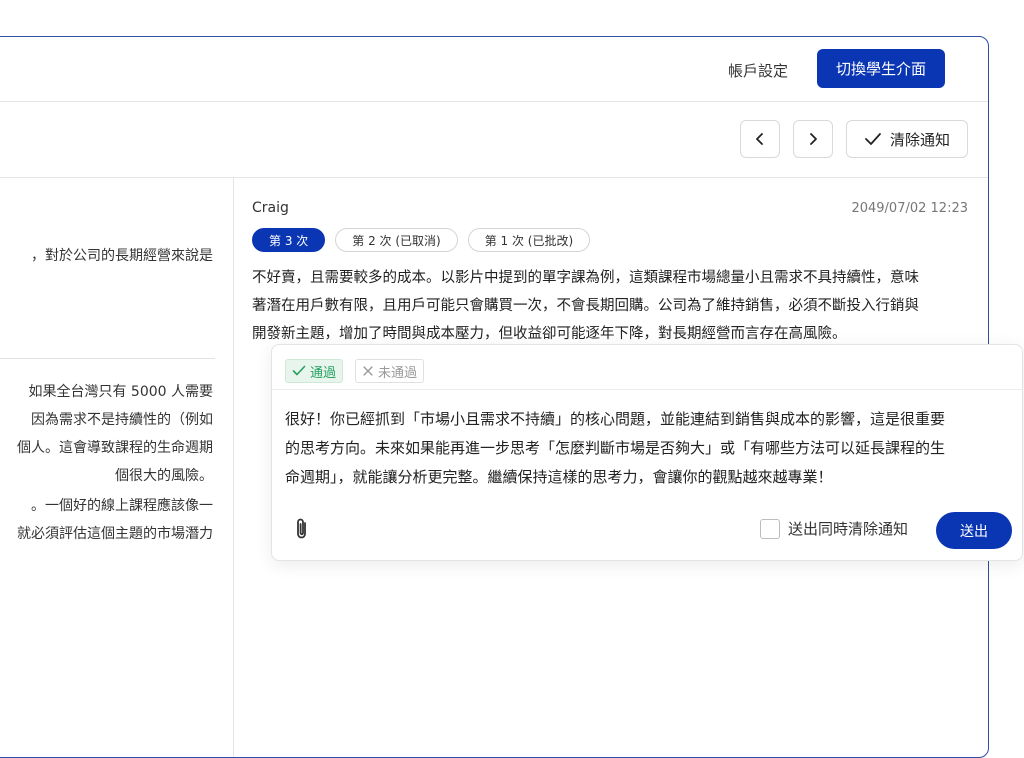 This screenshot has width=1024, height=758. I want to click on clear-notification-label: 清除通知, so click(919, 139).